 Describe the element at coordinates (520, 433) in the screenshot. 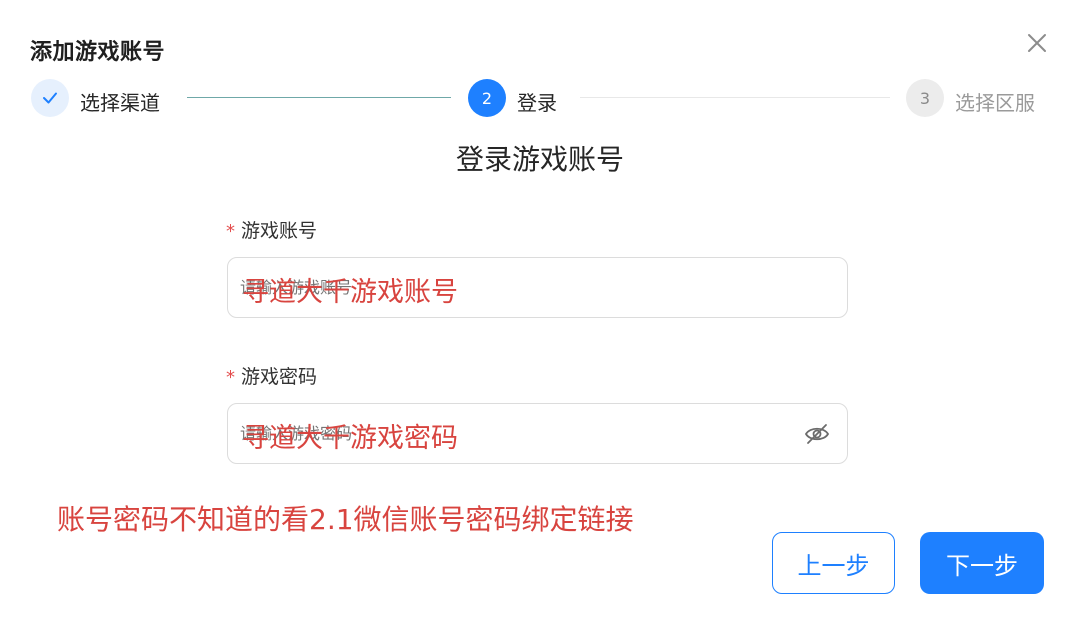

I see `password-input` at that location.